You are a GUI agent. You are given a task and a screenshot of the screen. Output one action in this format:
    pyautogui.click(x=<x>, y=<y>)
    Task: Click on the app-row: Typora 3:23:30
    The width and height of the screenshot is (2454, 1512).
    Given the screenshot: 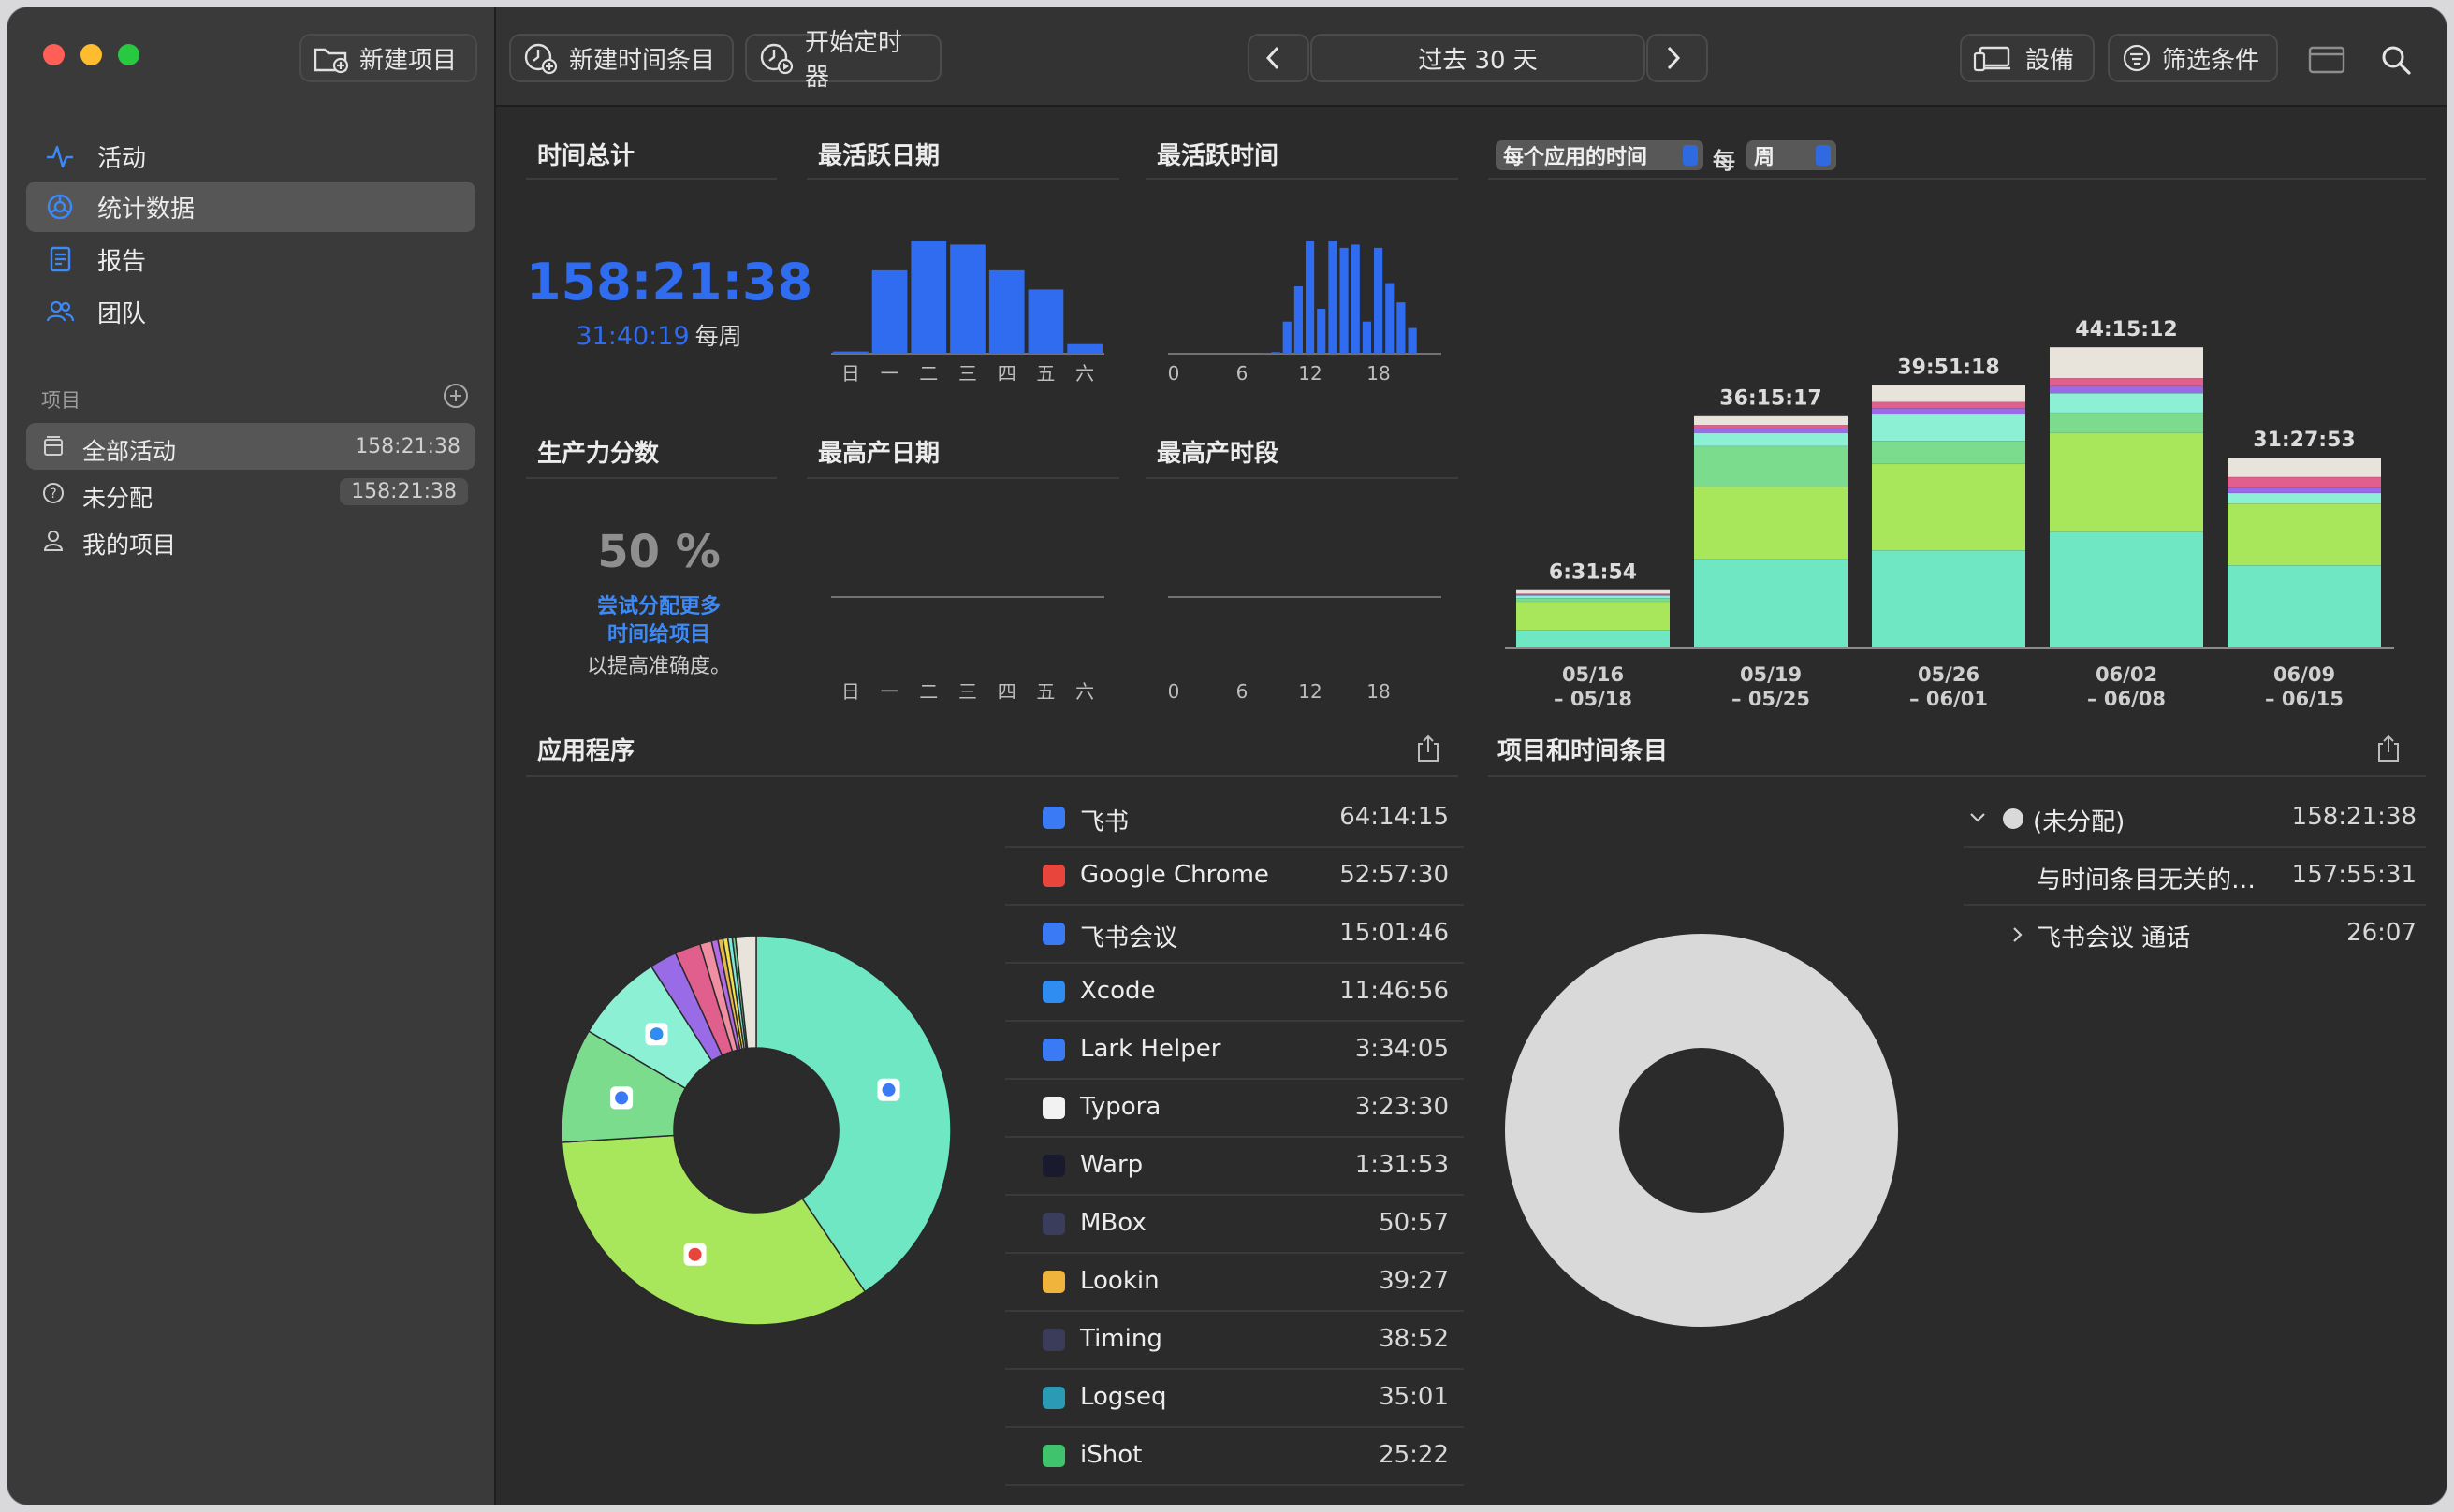 What is the action you would take?
    pyautogui.click(x=1234, y=1109)
    